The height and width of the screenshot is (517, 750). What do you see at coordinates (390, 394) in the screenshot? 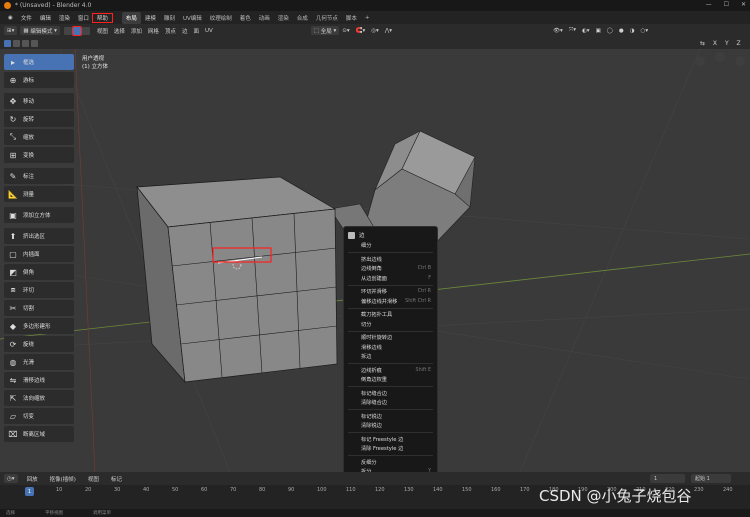
I see `context-menu-item: 标记缝合边` at bounding box center [390, 394].